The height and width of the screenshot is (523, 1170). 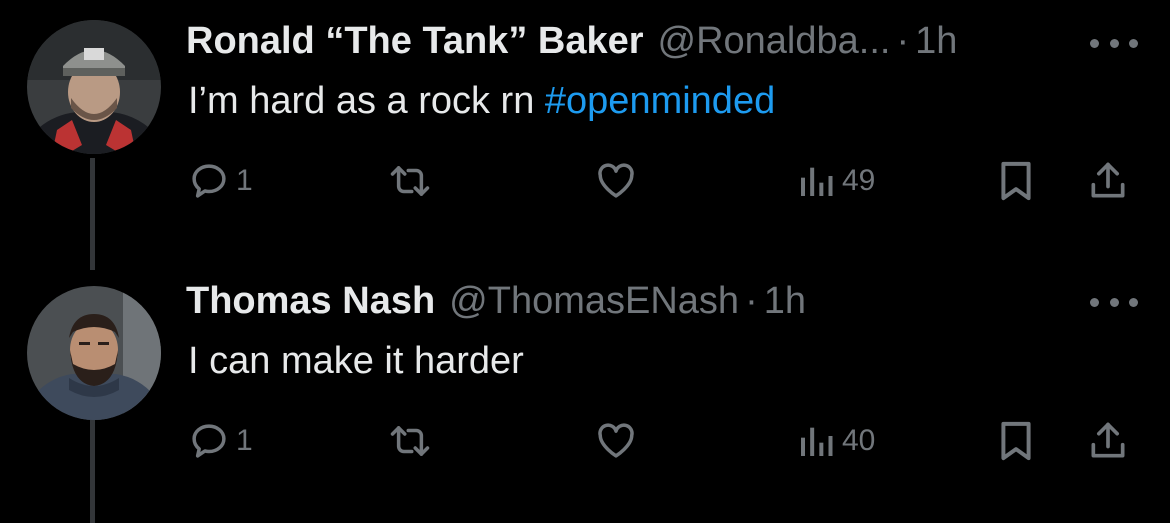 I want to click on user-handle: @ThomasENash, so click(x=594, y=301).